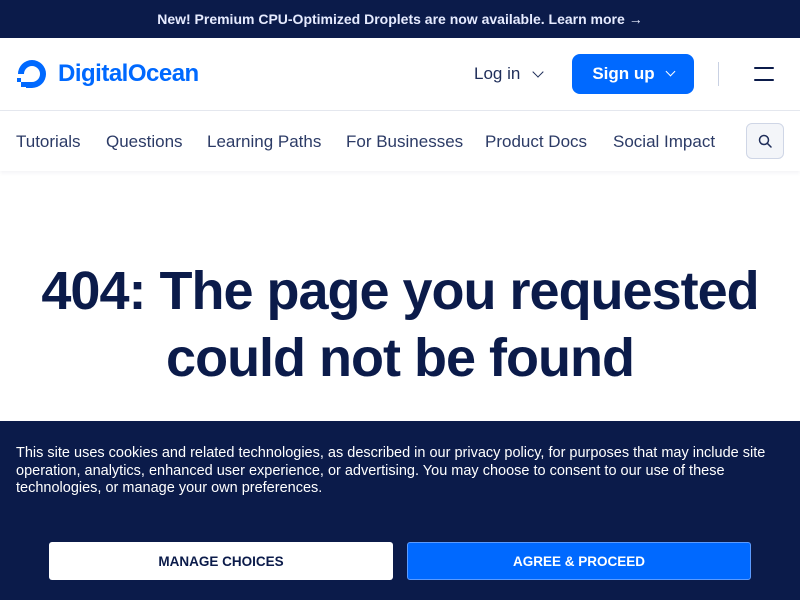 The image size is (800, 600). Describe the element at coordinates (579, 561) in the screenshot. I see `agree-proceed-button: AGREE & PROCEED` at that location.